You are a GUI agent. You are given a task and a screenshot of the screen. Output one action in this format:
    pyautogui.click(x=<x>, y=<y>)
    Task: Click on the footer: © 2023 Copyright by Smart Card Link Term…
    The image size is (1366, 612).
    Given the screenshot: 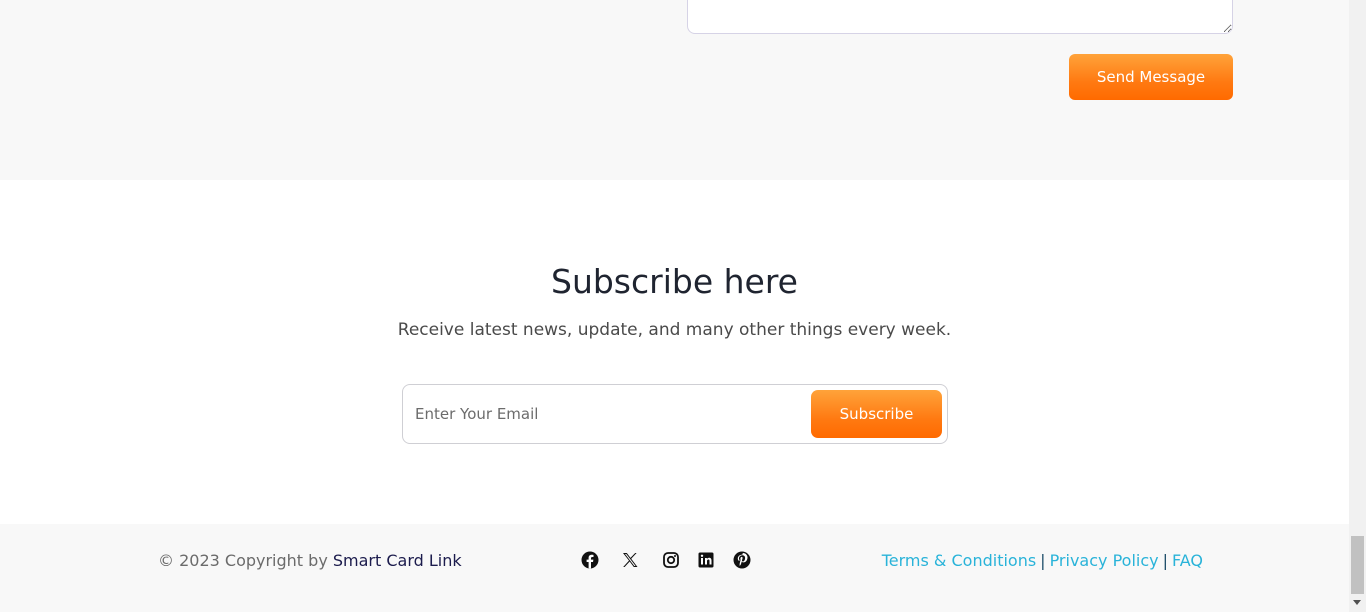 What is the action you would take?
    pyautogui.click(x=674, y=568)
    